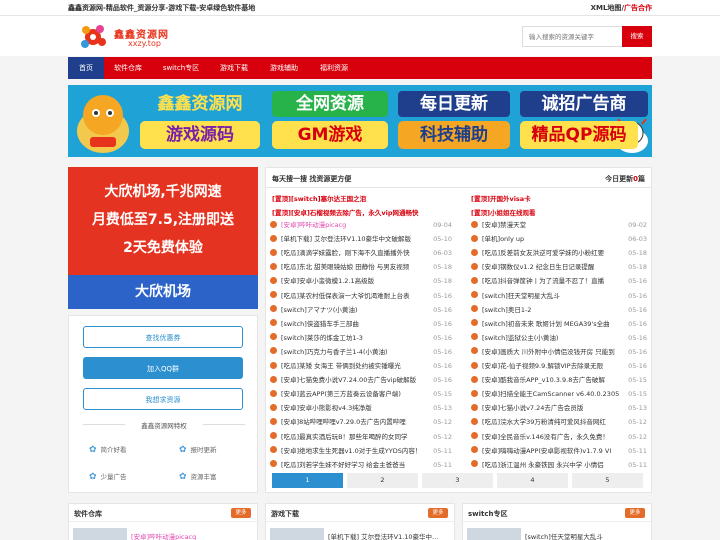 The image size is (720, 540). I want to click on list-item: [安卓]扫描全能王CamScanner v6.40.0.2305 05-15, so click(559, 394).